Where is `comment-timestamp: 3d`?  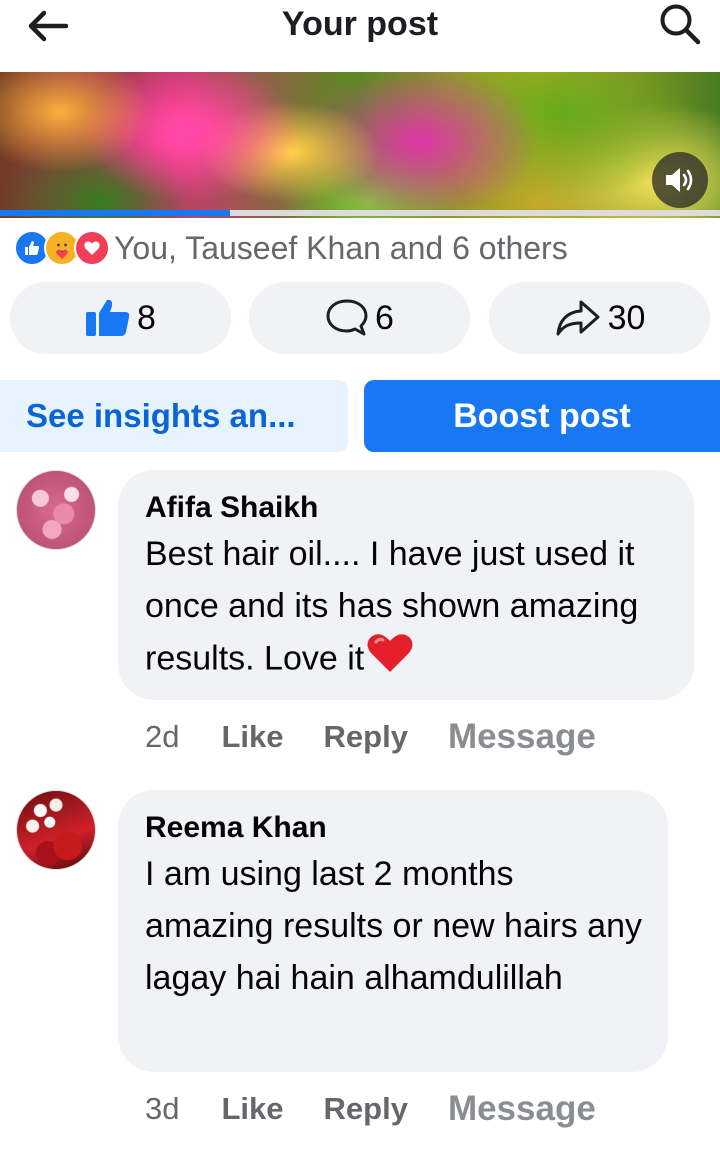
comment-timestamp: 3d is located at coordinates (162, 1108).